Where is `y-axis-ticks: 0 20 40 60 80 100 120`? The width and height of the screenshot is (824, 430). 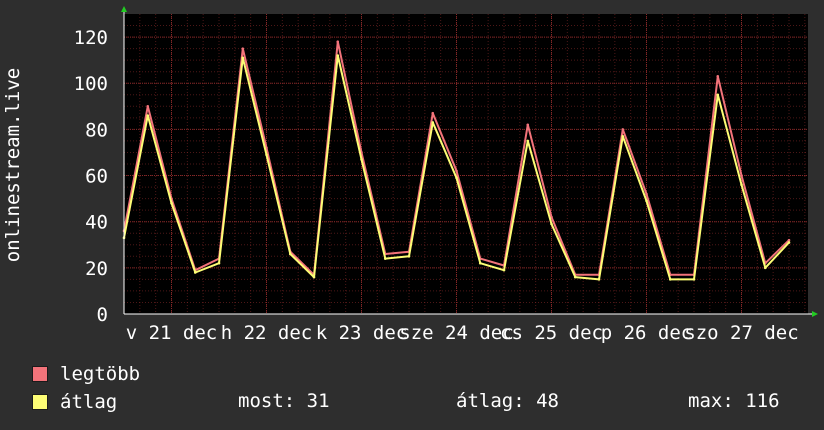
y-axis-ticks: 0 20 40 60 80 100 120 is located at coordinates (91, 176).